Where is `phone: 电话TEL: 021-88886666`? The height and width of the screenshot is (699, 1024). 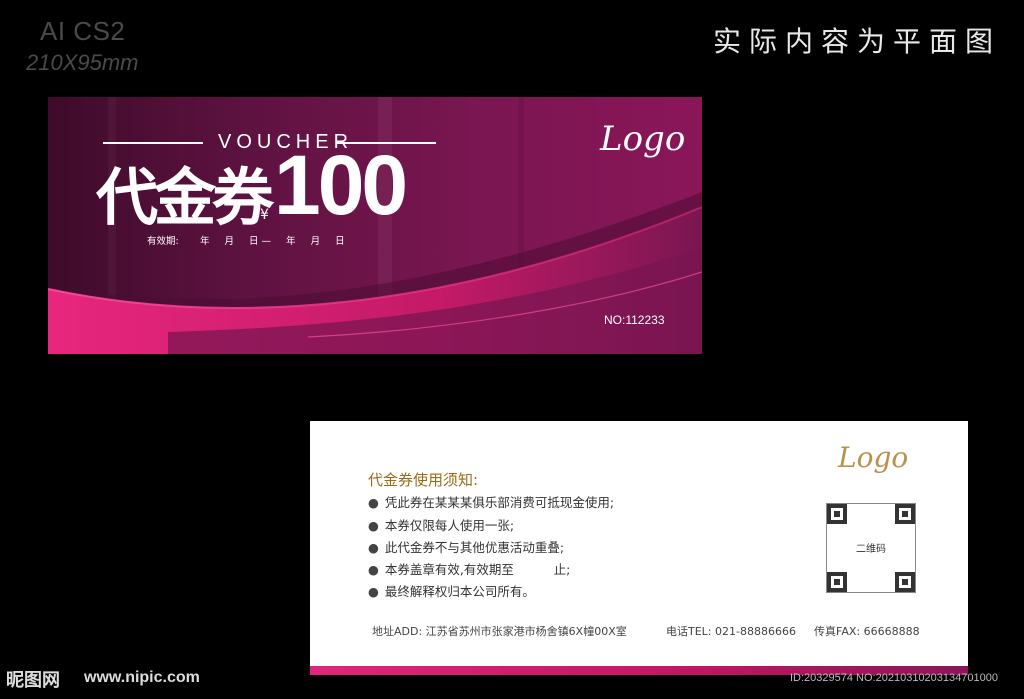 phone: 电话TEL: 021-88886666 is located at coordinates (731, 631).